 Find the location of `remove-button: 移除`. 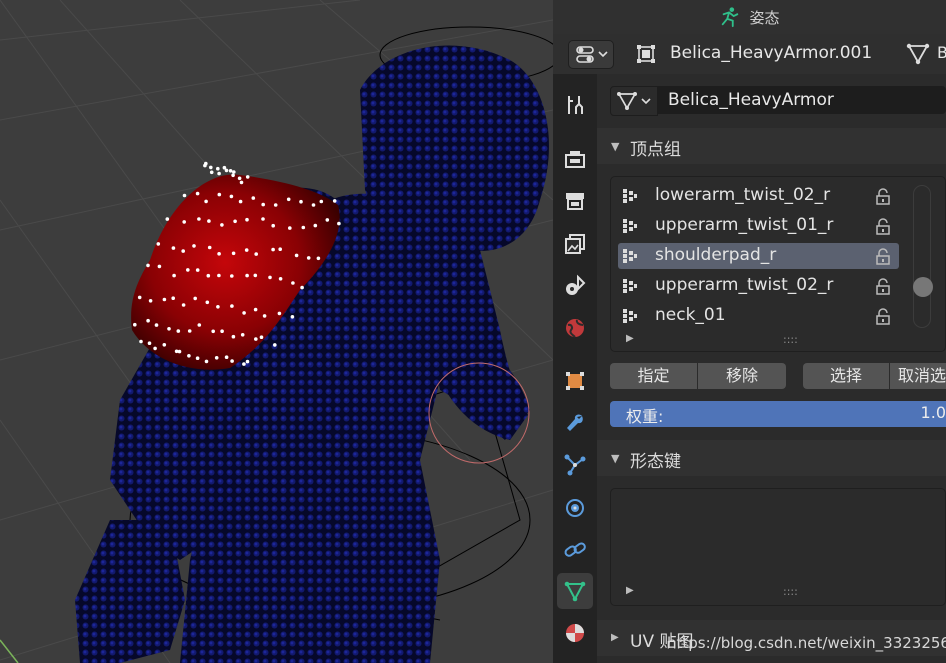

remove-button: 移除 is located at coordinates (742, 376).